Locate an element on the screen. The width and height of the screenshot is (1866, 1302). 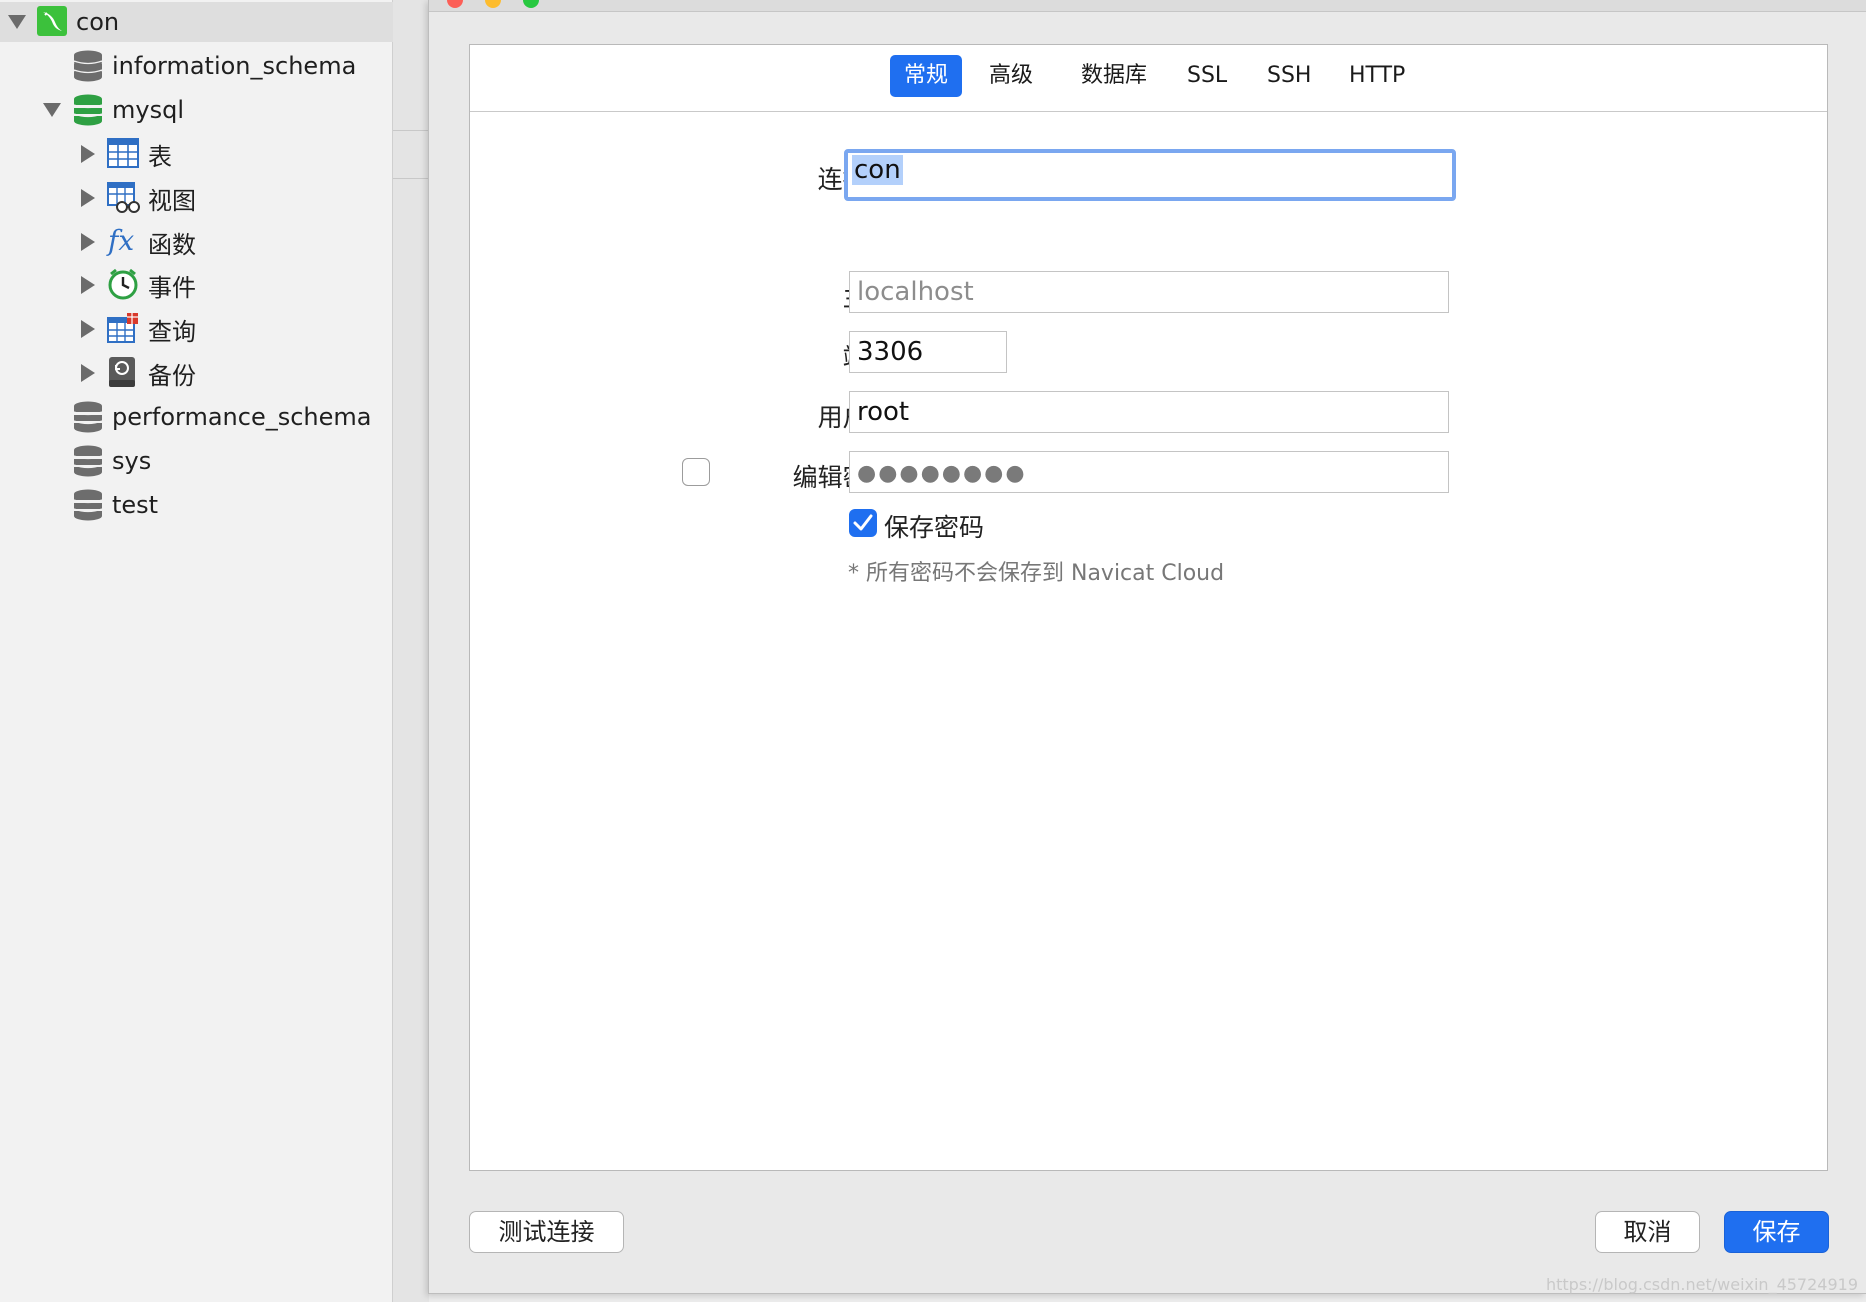
connection-name-input: con is located at coordinates (1150, 175).